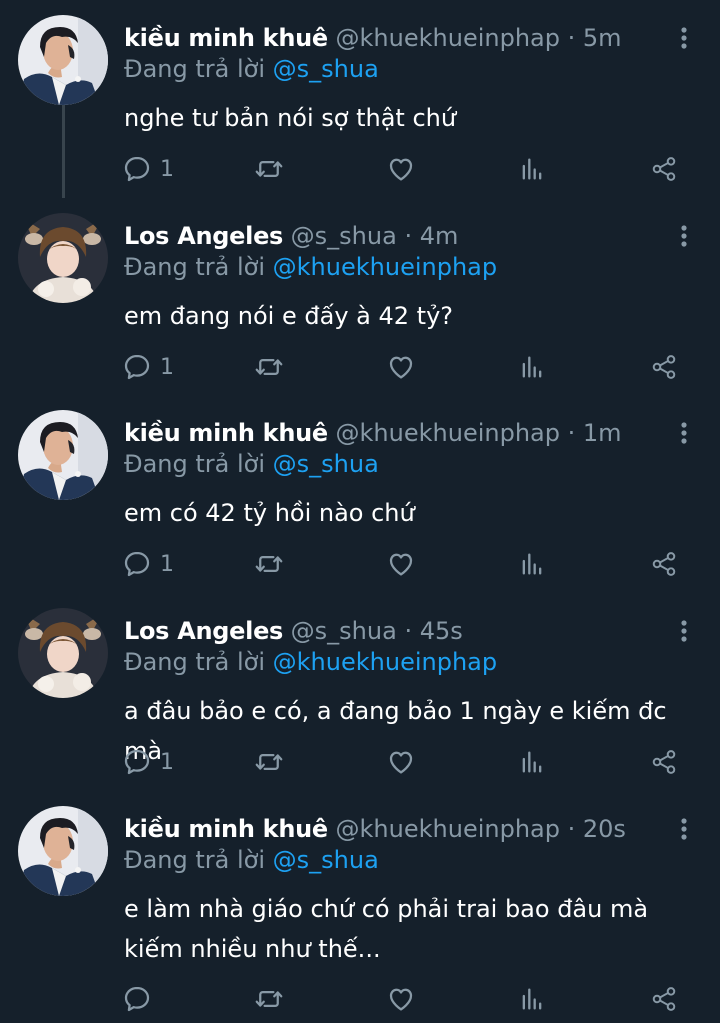 The width and height of the screenshot is (720, 1023). I want to click on timestamp: 5m, so click(602, 38).